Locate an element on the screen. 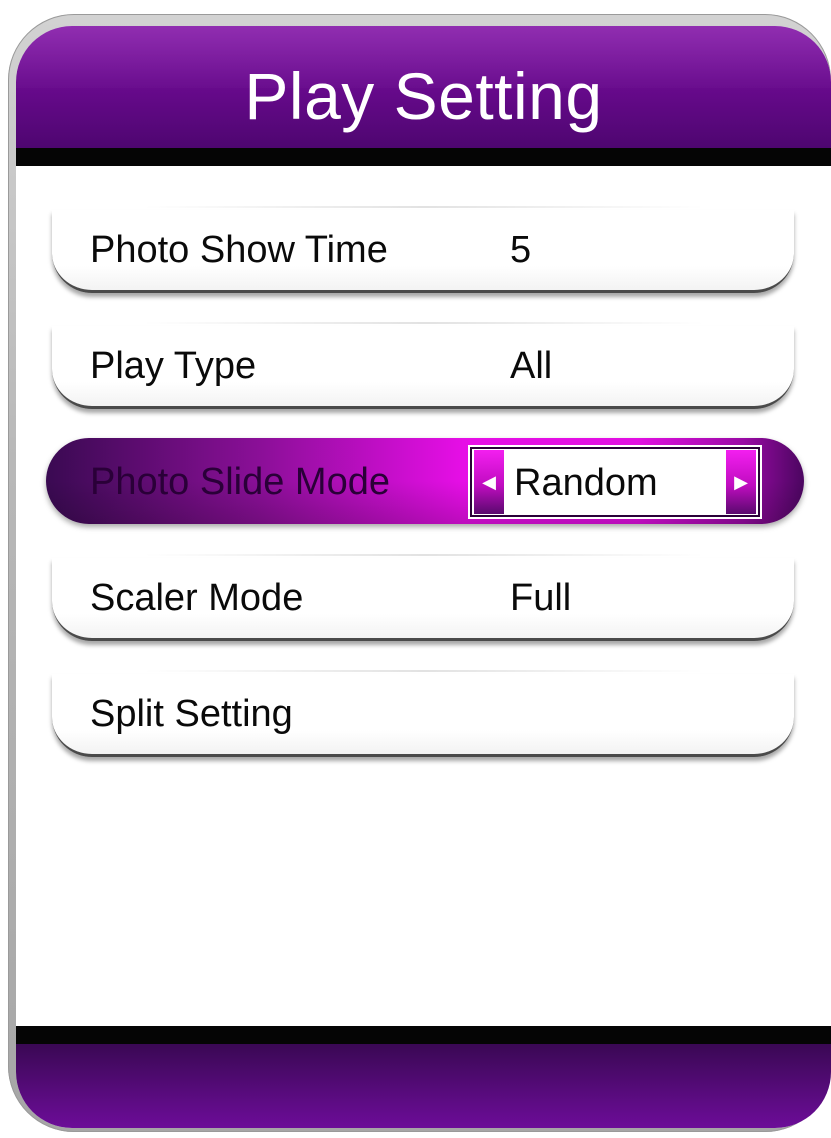 This screenshot has height=1138, width=831. value-selector: ◀ Random ▶ is located at coordinates (615, 482).